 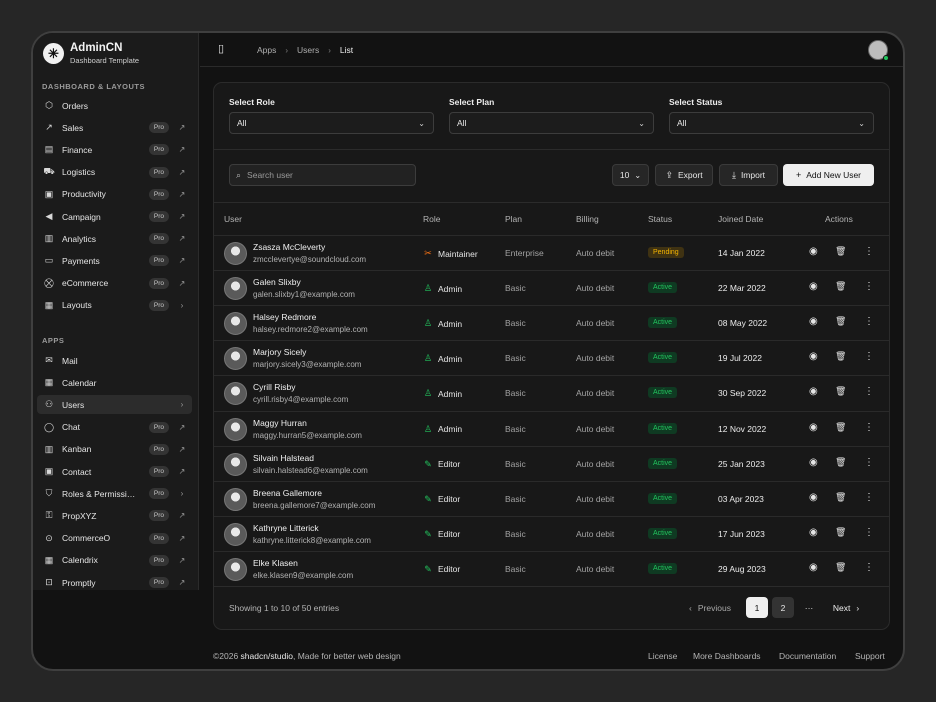 I want to click on role-select: All ⌄, so click(x=331, y=123).